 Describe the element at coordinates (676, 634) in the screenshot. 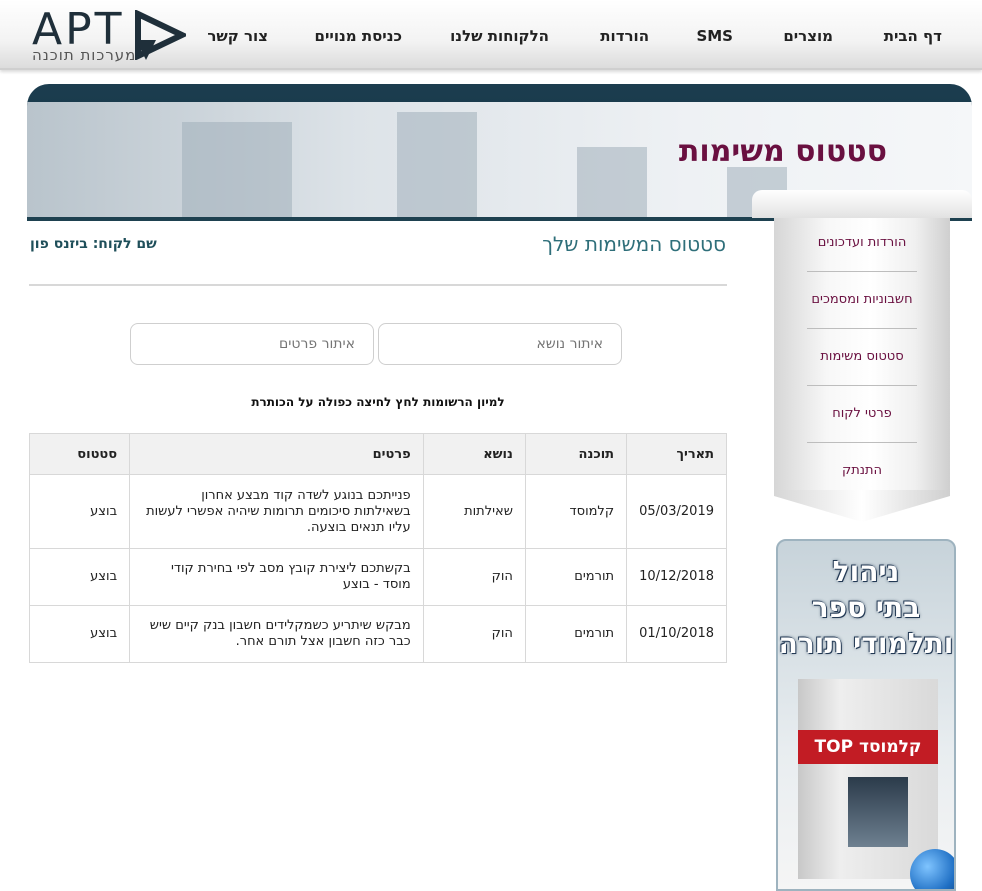

I see `cell-date: 01/10/2018` at that location.